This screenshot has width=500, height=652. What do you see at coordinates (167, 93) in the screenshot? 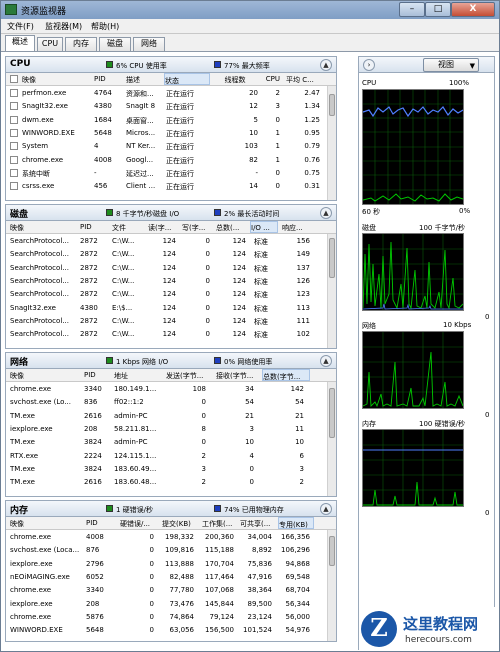
I see `table-row: perfmon.exe 4764 资源和... 正在运行 20 2 2.47` at bounding box center [167, 93].